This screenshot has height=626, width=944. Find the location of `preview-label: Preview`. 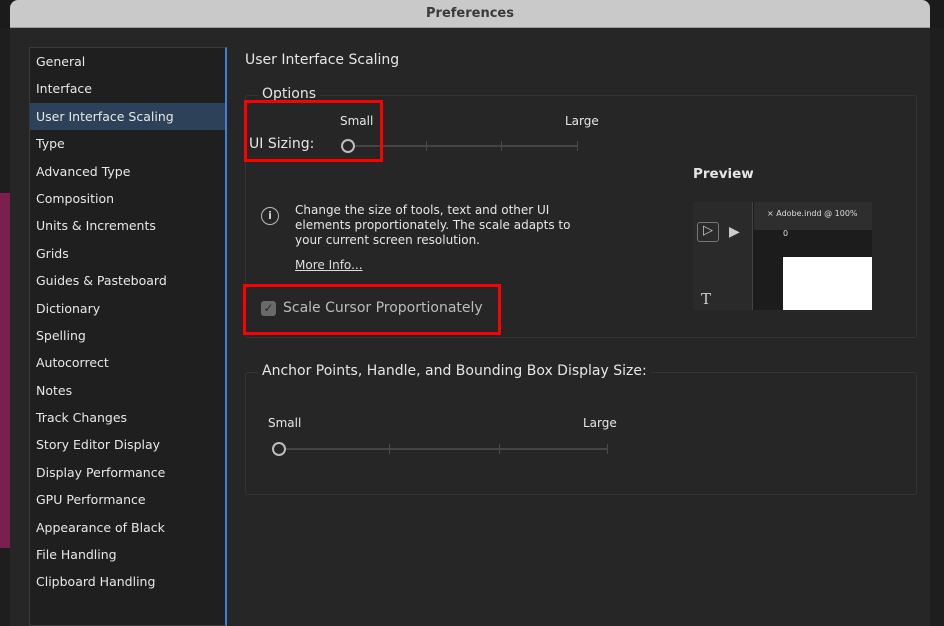

preview-label: Preview is located at coordinates (723, 174).